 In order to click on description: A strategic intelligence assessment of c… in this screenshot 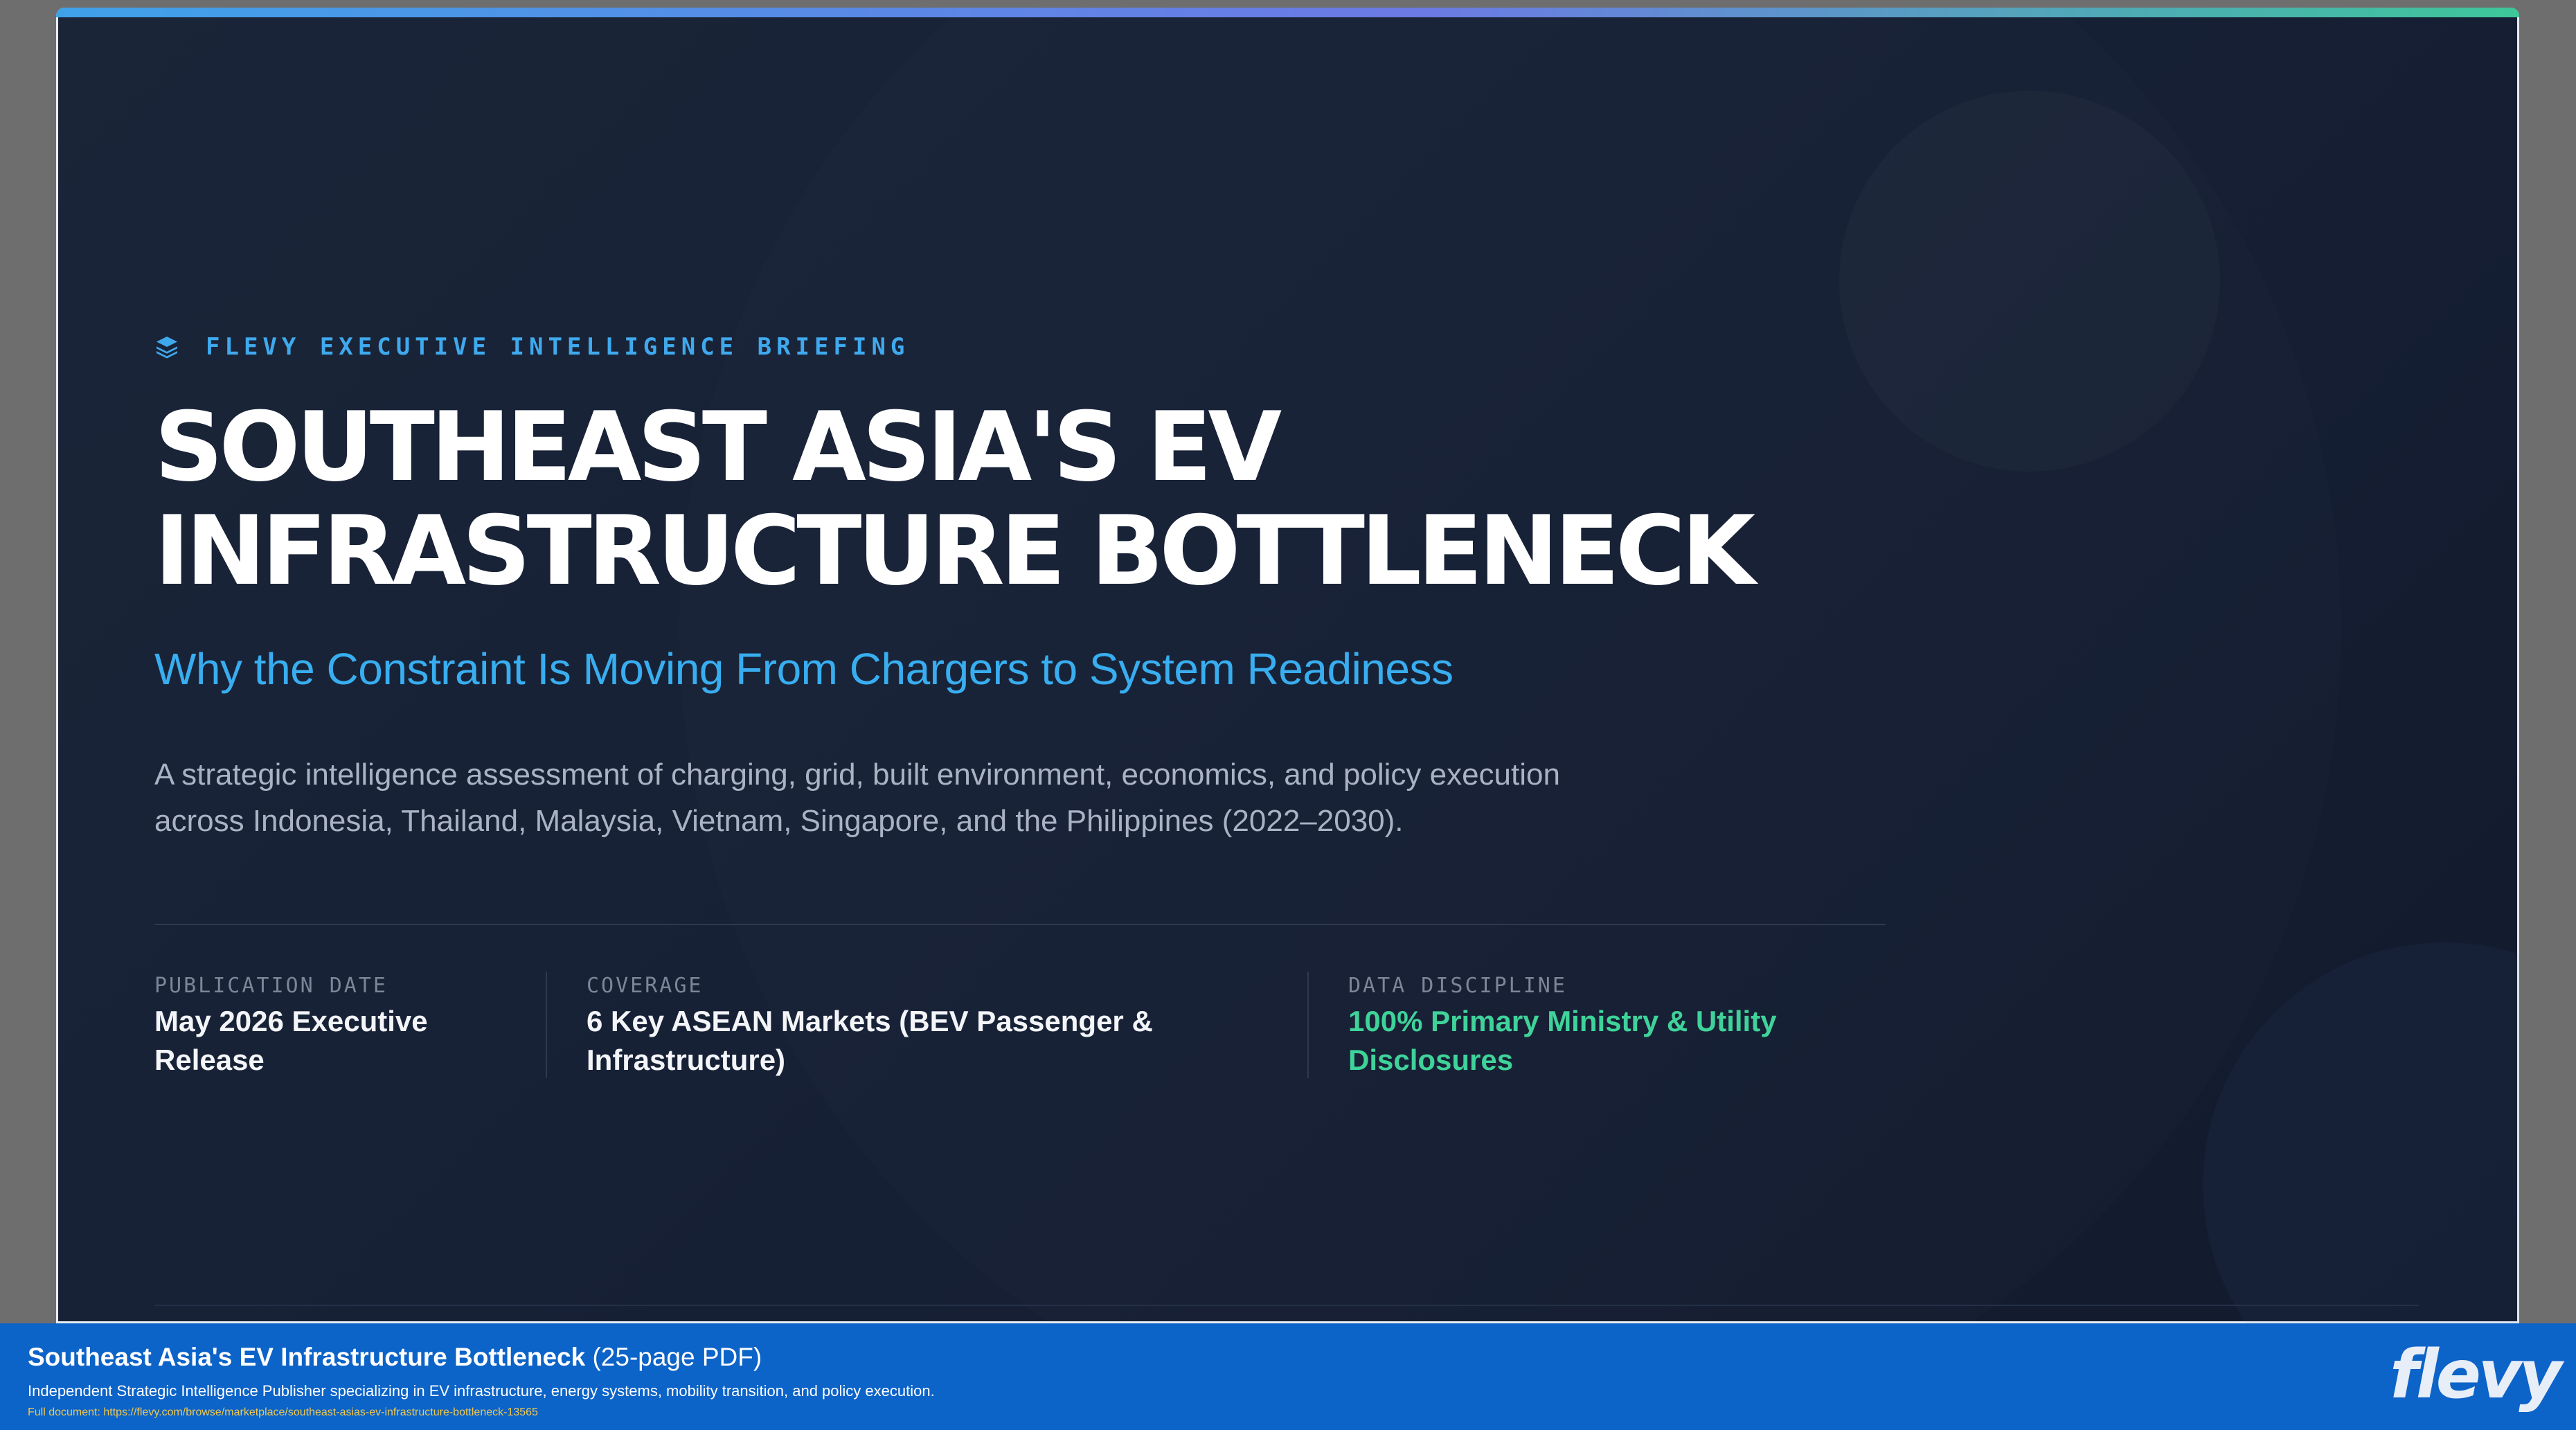, I will do `click(916, 797)`.